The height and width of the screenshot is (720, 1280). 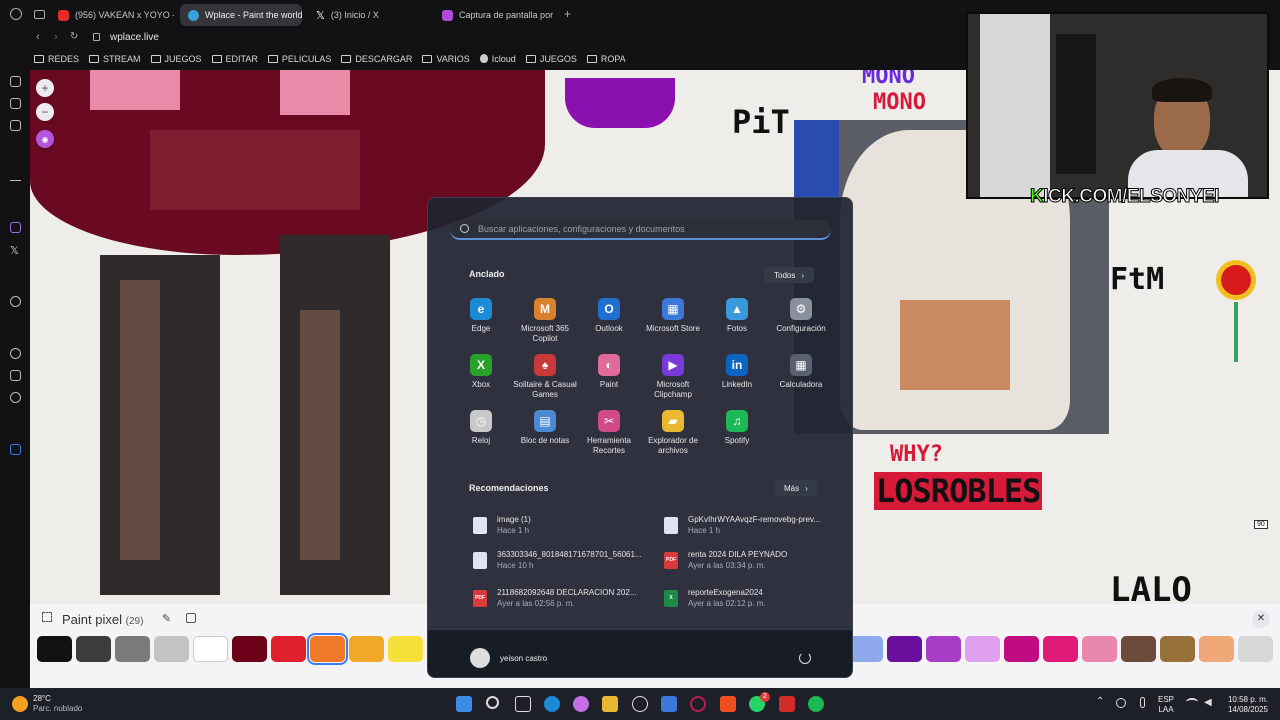 What do you see at coordinates (609, 316) in the screenshot?
I see `pinned-app-outlook: O Outlook` at bounding box center [609, 316].